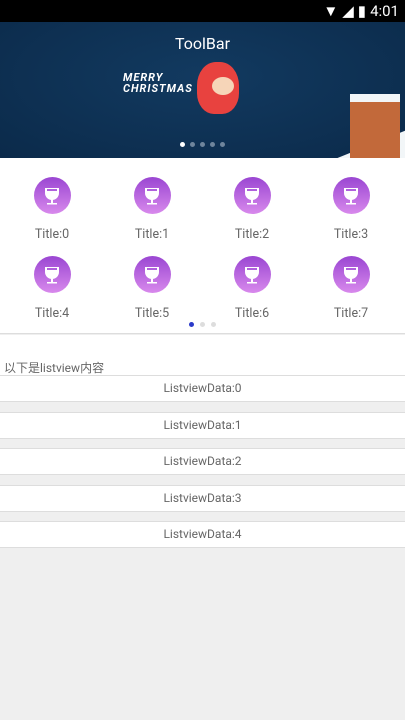 This screenshot has width=405, height=720. I want to click on grid-item-title: Title:3, so click(351, 234).